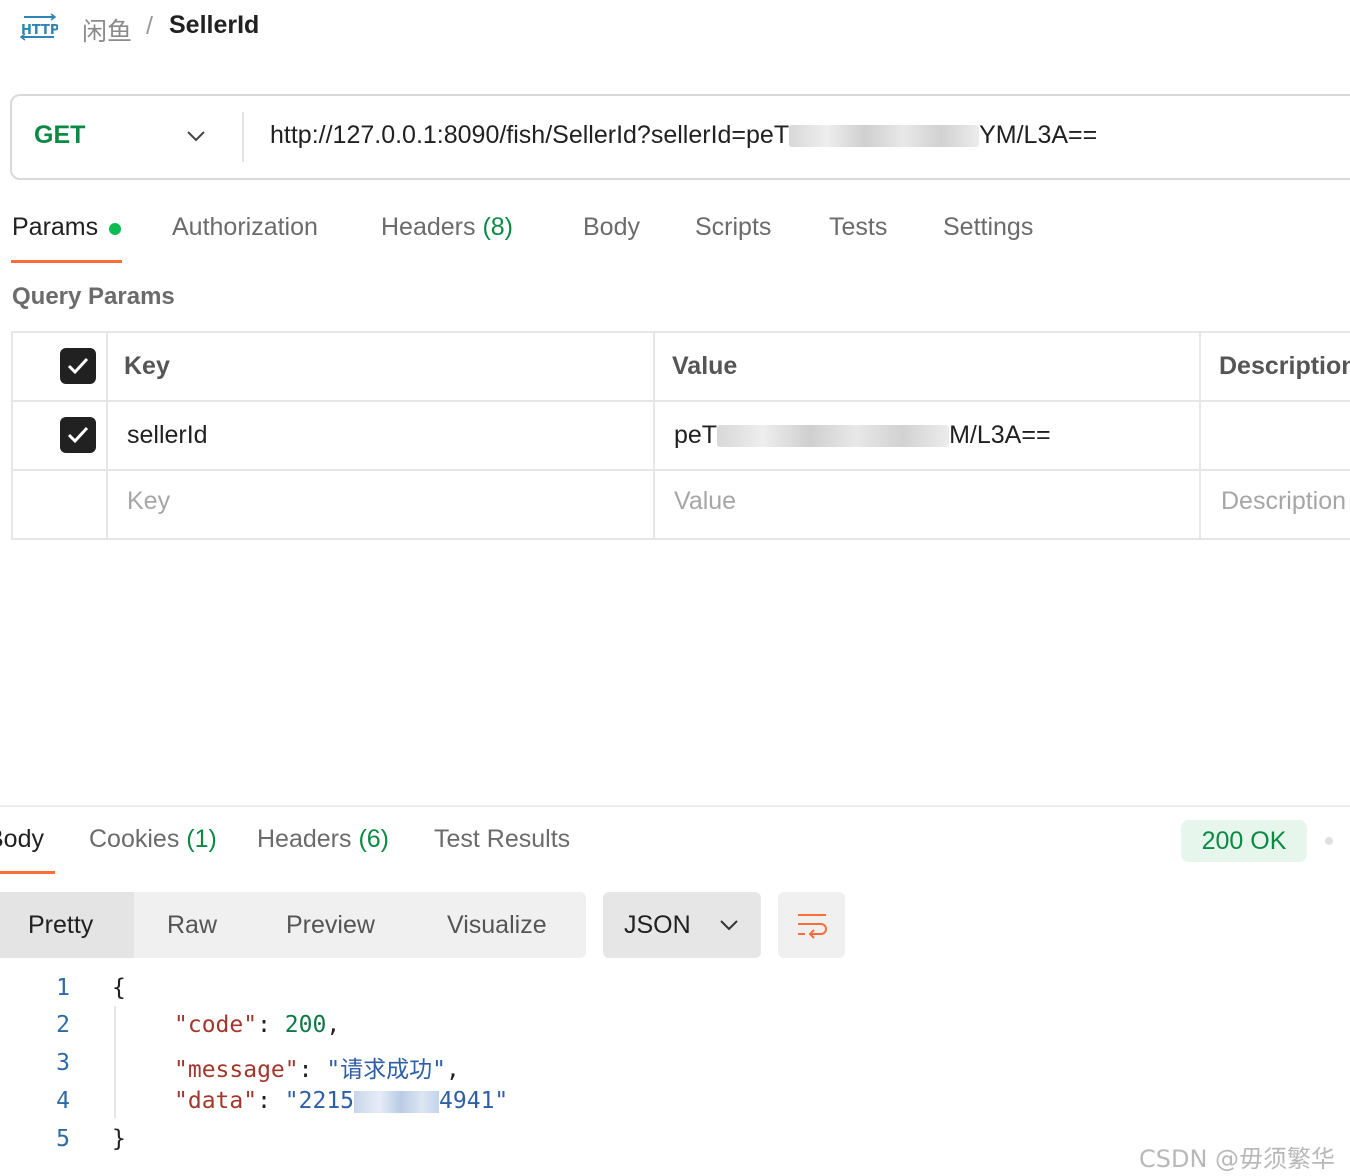 This screenshot has width=1350, height=1176. I want to click on json-open-brace: {, so click(119, 988).